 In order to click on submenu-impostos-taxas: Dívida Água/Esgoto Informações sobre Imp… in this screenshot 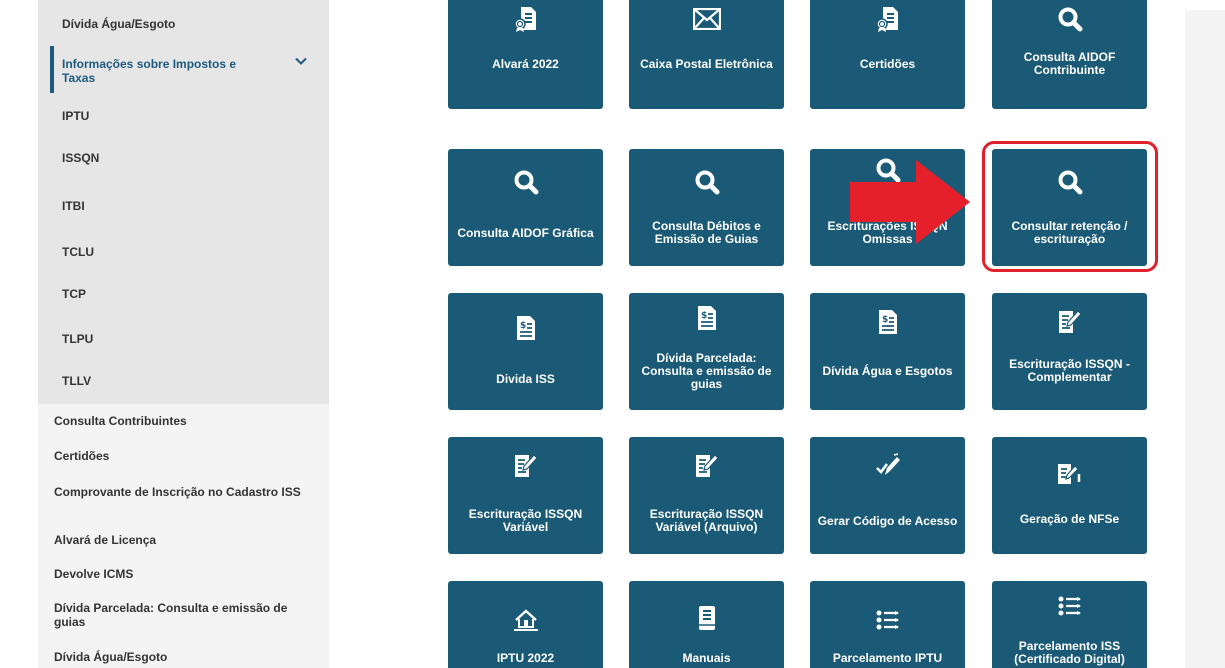, I will do `click(183, 202)`.